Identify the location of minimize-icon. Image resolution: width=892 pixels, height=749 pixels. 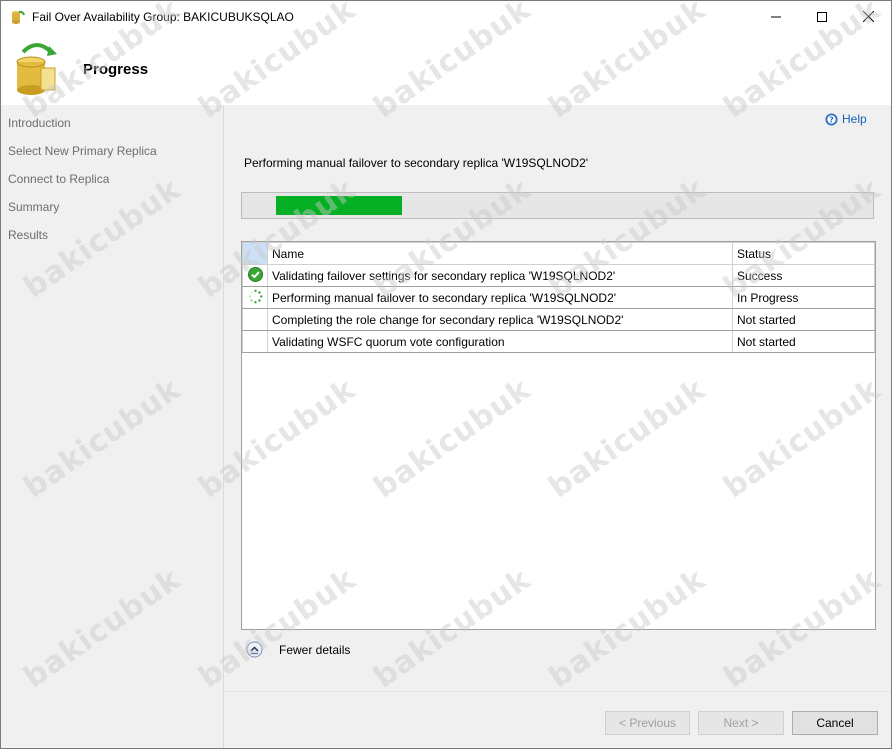
(776, 16).